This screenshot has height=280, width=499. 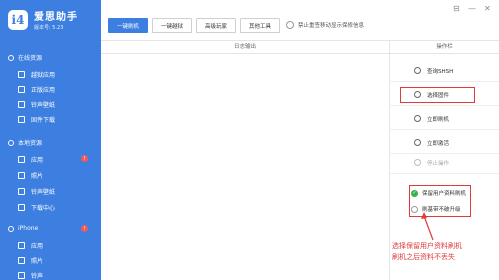 I want to click on sidebar-item-genuine-apps: 正版应用, so click(x=36, y=89).